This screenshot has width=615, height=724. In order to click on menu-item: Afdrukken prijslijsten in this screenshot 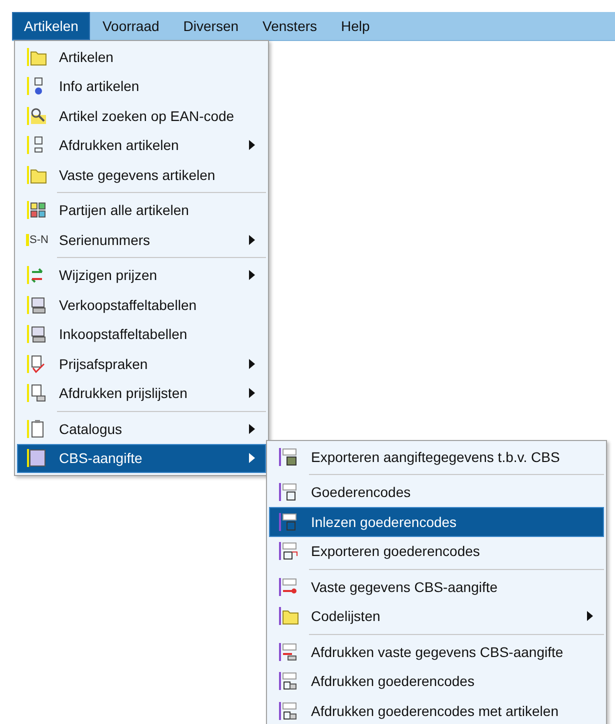, I will do `click(141, 393)`.